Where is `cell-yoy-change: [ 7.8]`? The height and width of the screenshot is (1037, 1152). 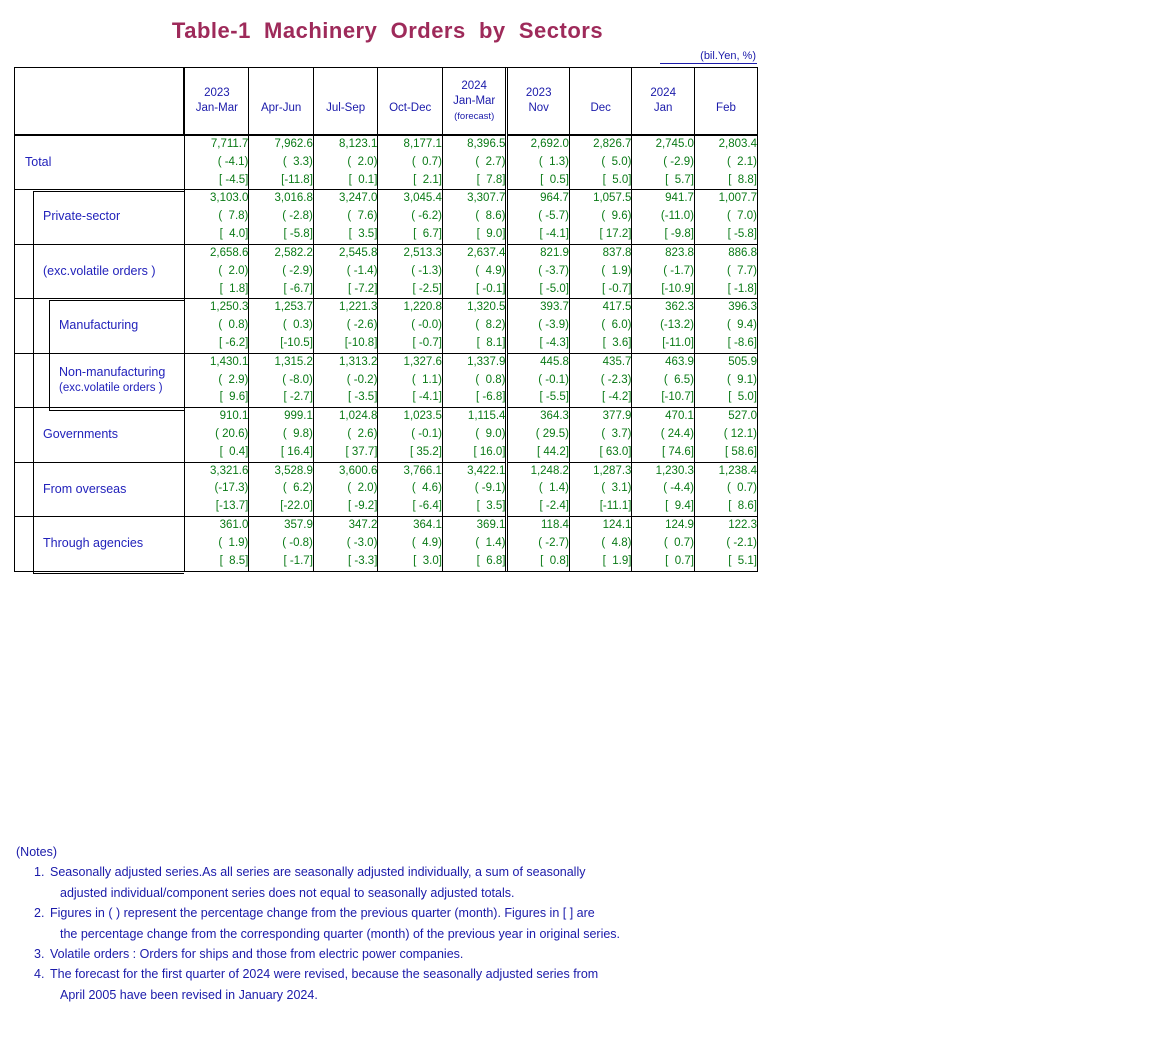
cell-yoy-change: [ 7.8] is located at coordinates (491, 179).